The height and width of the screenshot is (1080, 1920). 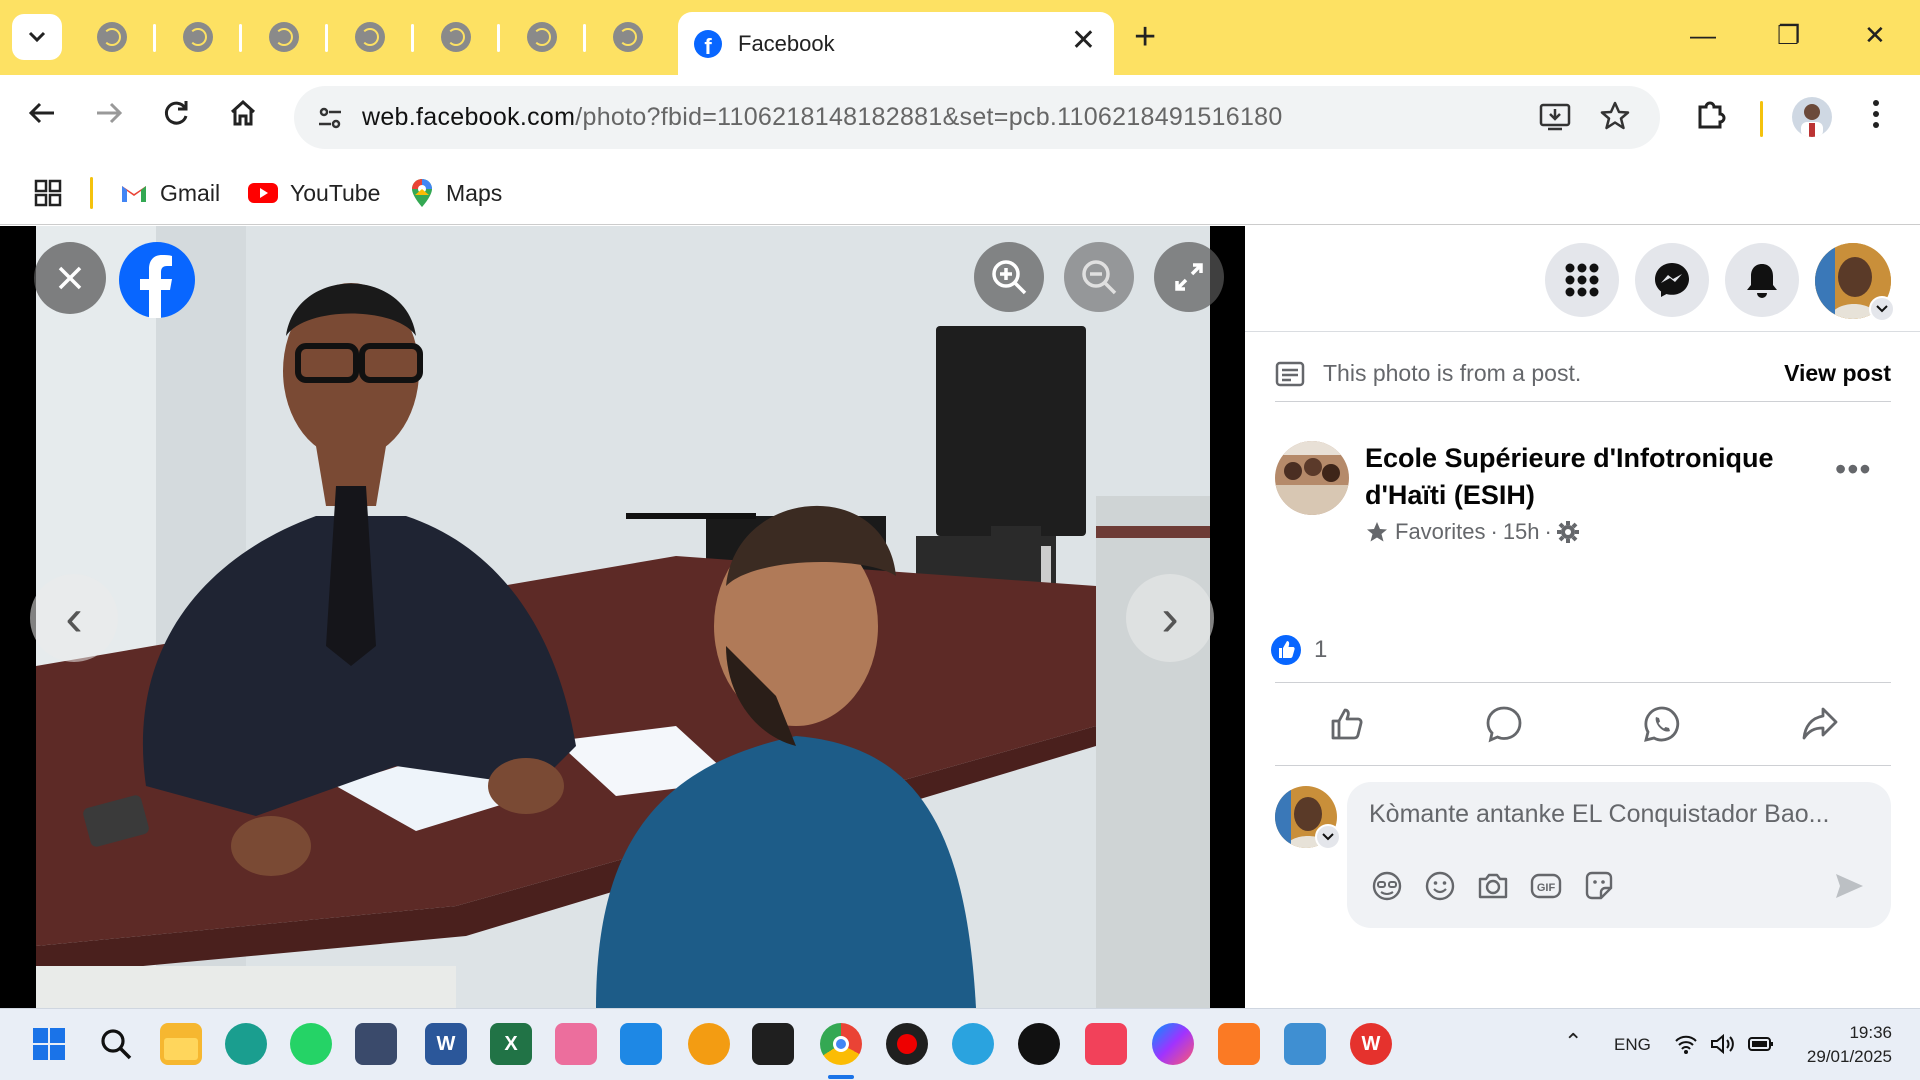 What do you see at coordinates (1371, 1044) in the screenshot?
I see `wps-office-icon: W` at bounding box center [1371, 1044].